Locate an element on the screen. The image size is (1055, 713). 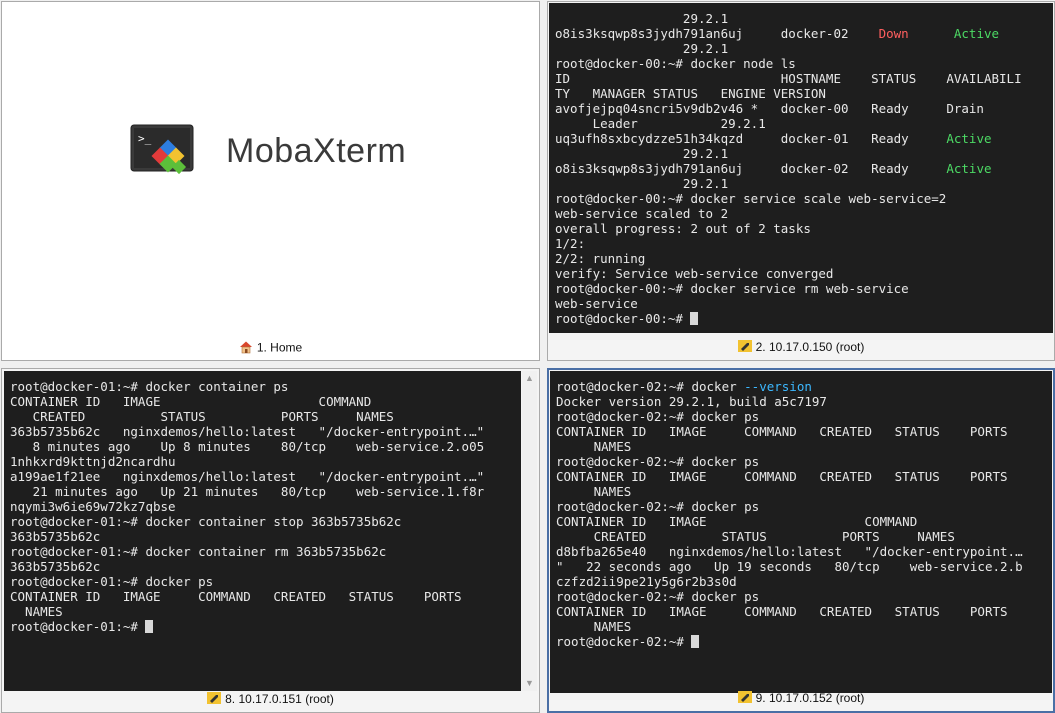
terminal-line: root@docker-01:~# is located at coordinates (265, 626).